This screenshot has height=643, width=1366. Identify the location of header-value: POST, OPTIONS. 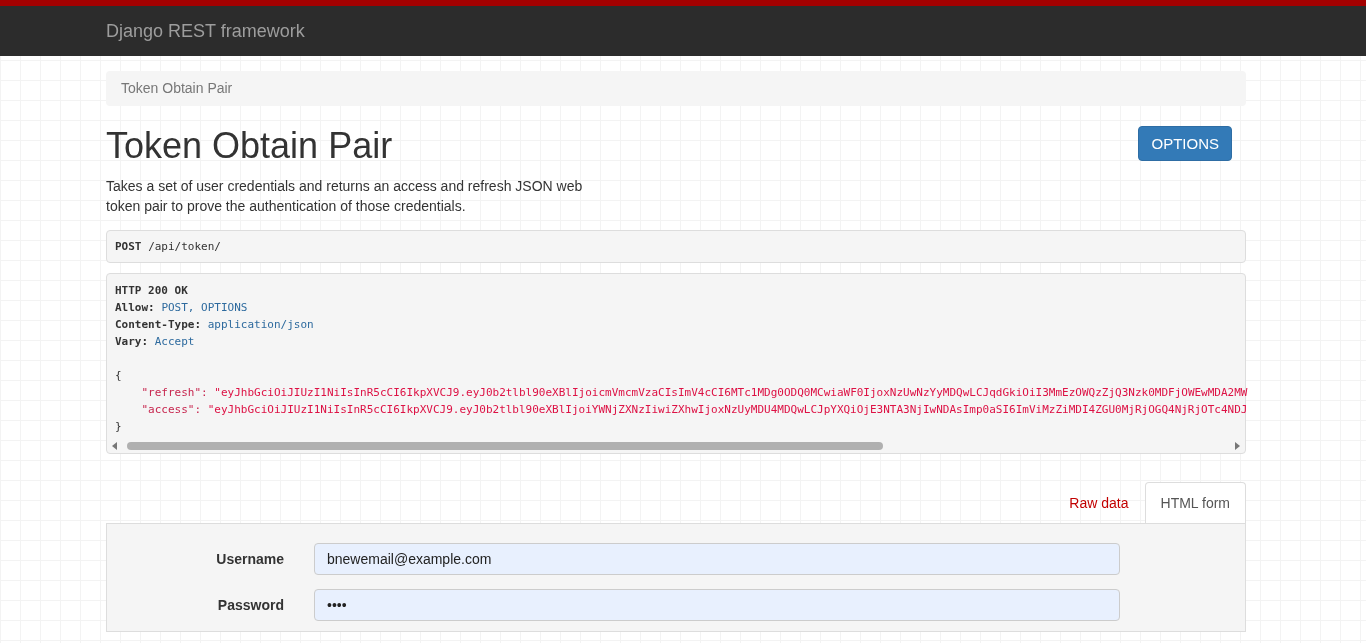
(204, 307).